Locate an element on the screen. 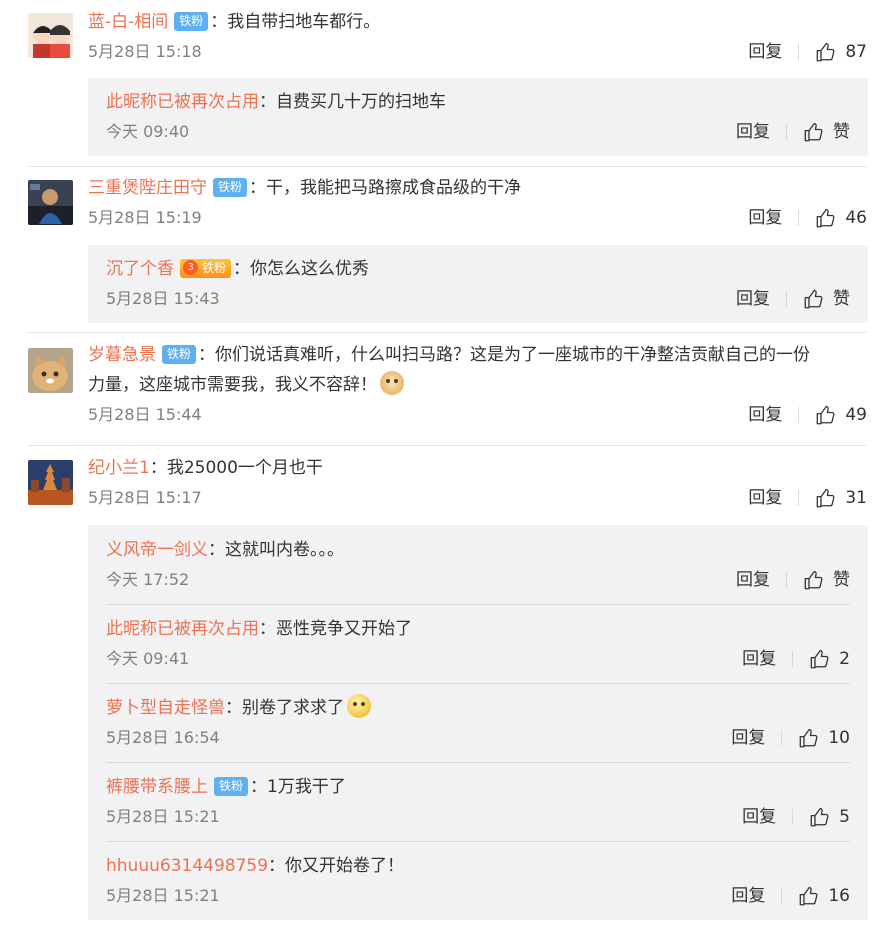 The height and width of the screenshot is (934, 879). reply-text: 别卷了求求了 is located at coordinates (293, 708).